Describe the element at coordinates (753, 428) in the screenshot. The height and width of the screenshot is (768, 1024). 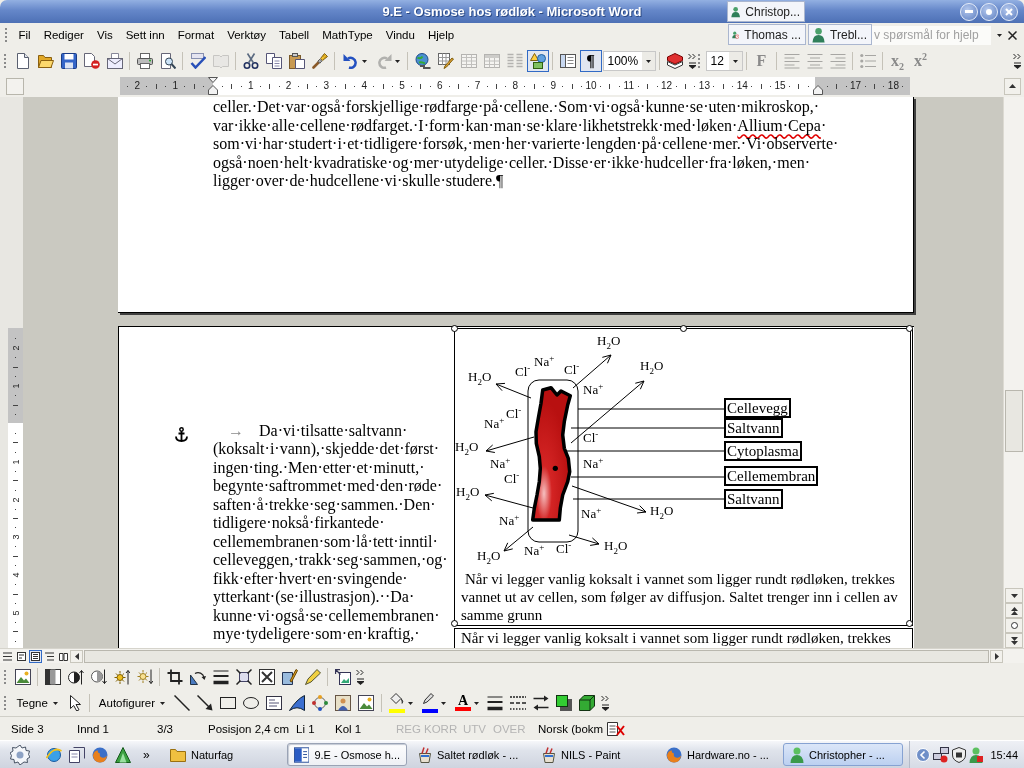
I see `callout-label: Saltvann` at that location.